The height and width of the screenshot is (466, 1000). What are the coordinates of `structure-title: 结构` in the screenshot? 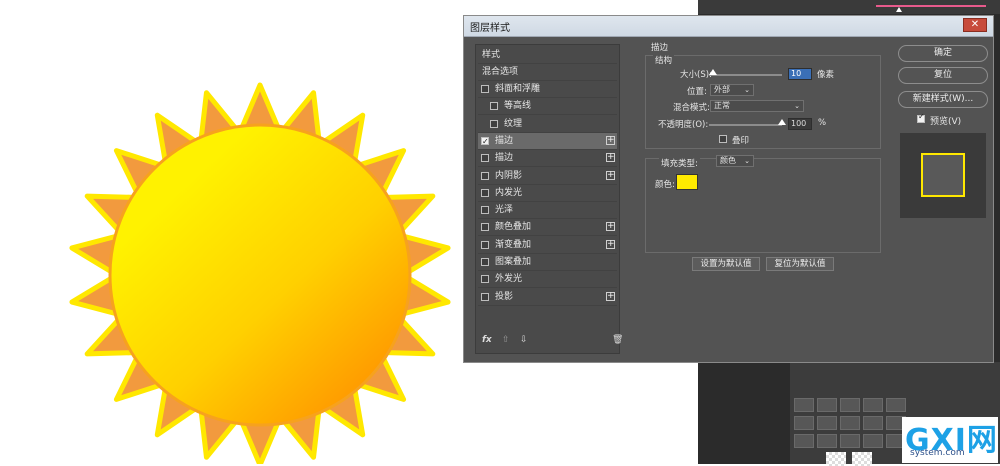 It's located at (664, 60).